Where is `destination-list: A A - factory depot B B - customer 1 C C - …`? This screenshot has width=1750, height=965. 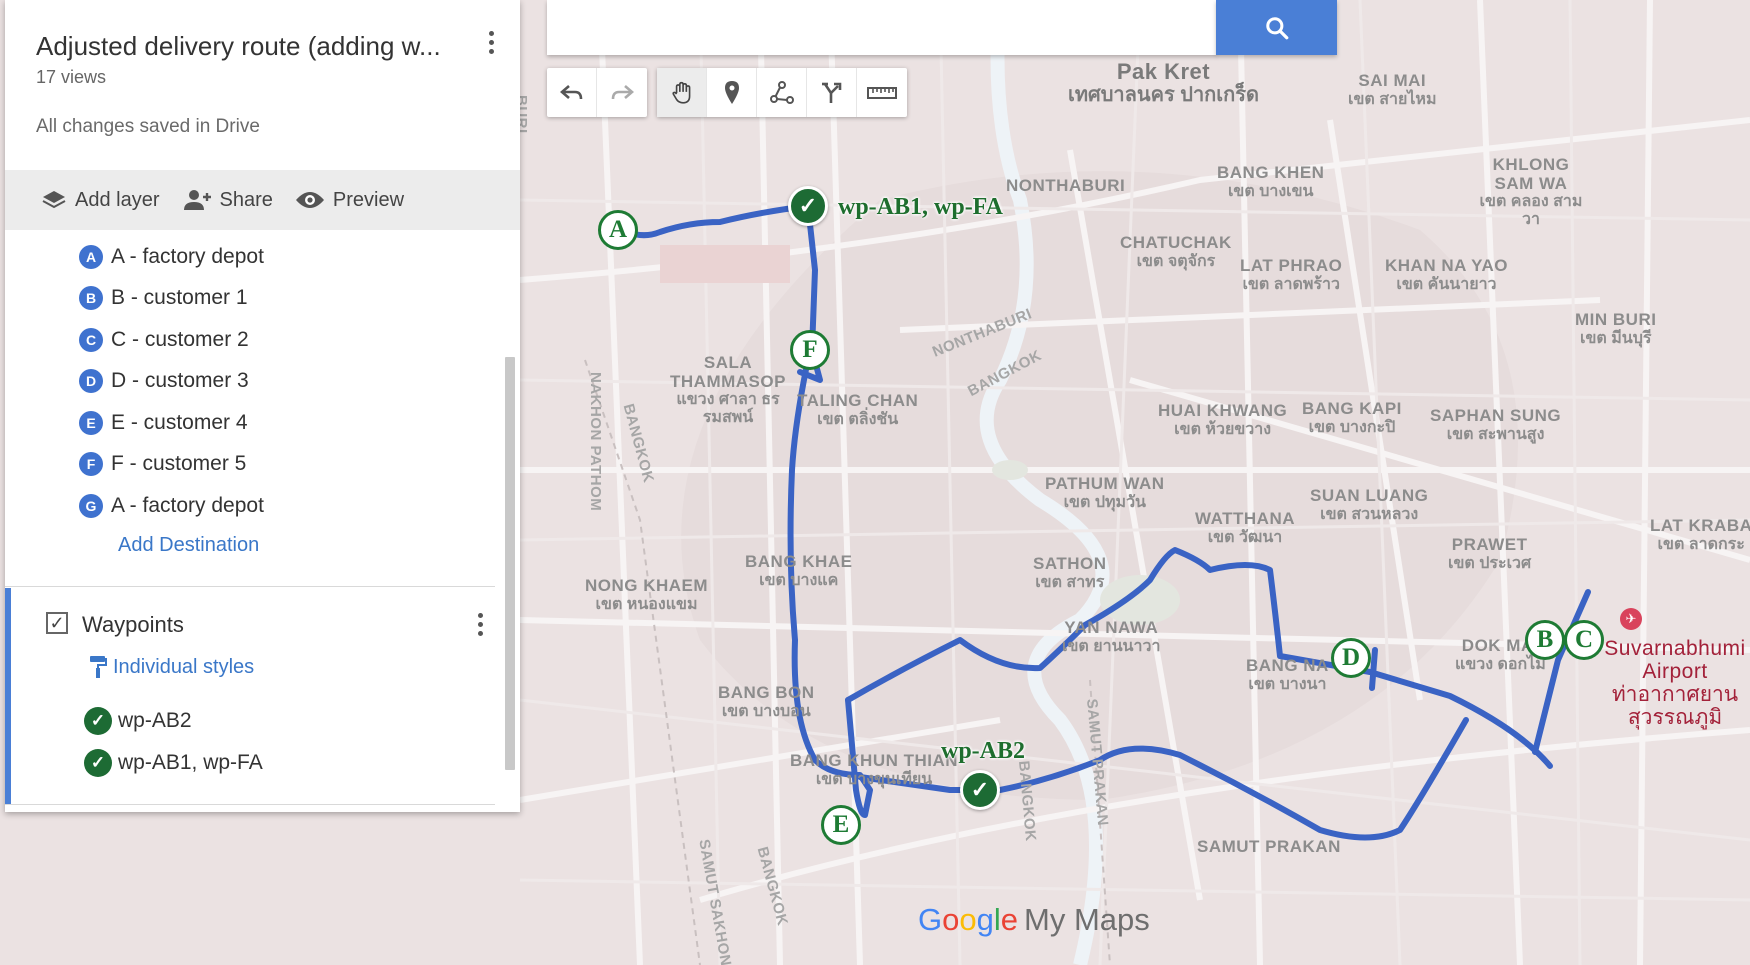
destination-list: A A - factory depot B B - customer 1 C C - … is located at coordinates (171, 381).